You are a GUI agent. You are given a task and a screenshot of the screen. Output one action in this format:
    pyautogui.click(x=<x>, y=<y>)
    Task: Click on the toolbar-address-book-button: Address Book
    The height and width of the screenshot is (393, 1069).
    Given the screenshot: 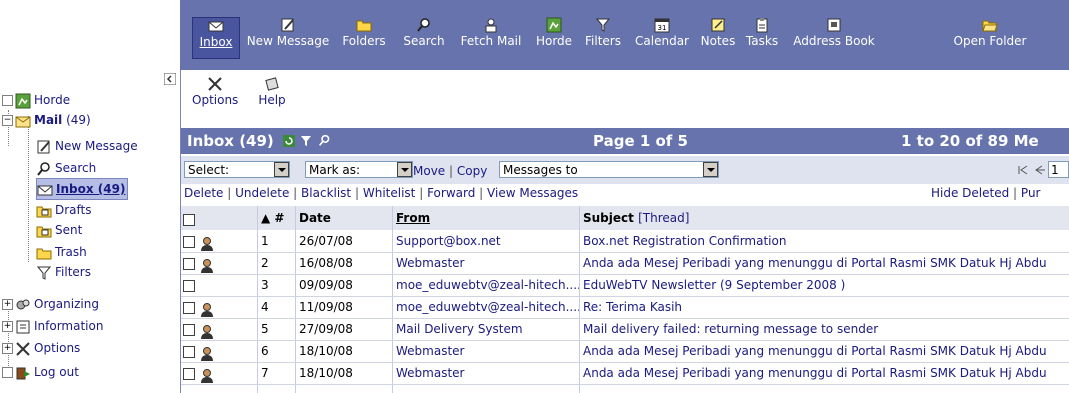 What is the action you would take?
    pyautogui.click(x=834, y=37)
    